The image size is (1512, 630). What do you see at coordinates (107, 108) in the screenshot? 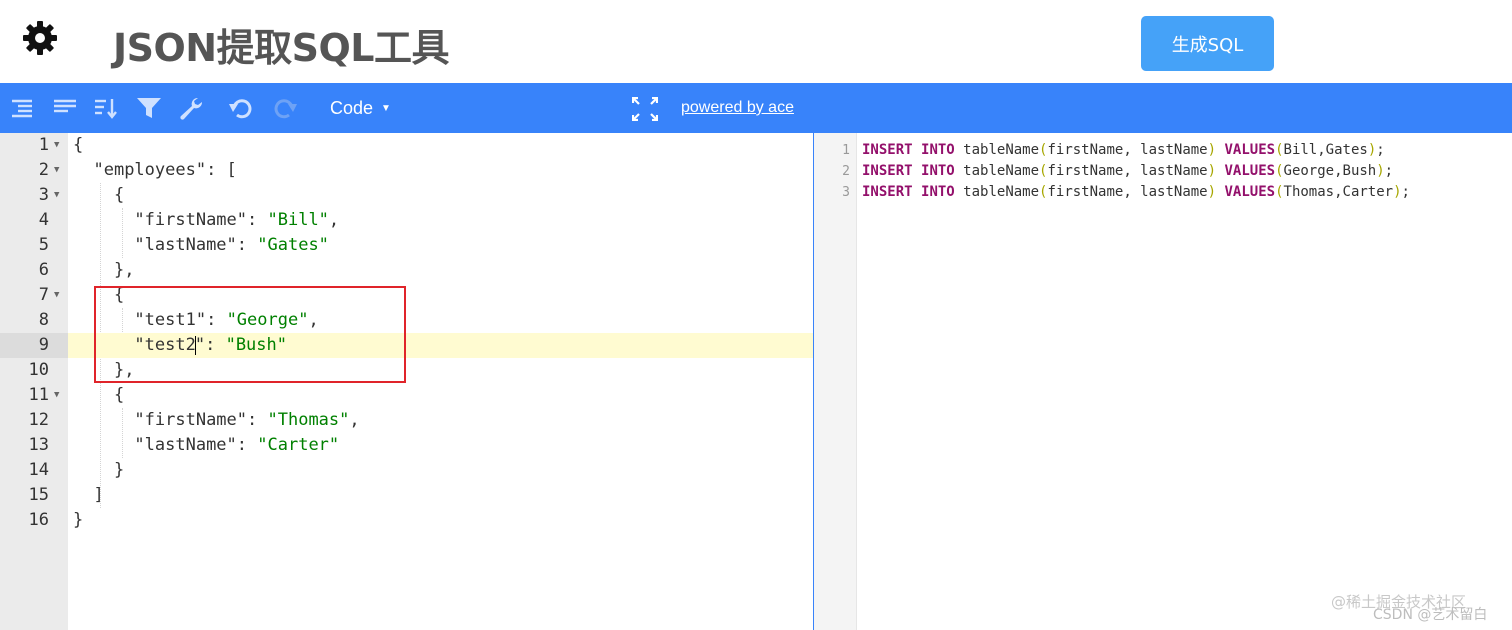
I see `sort-icon` at bounding box center [107, 108].